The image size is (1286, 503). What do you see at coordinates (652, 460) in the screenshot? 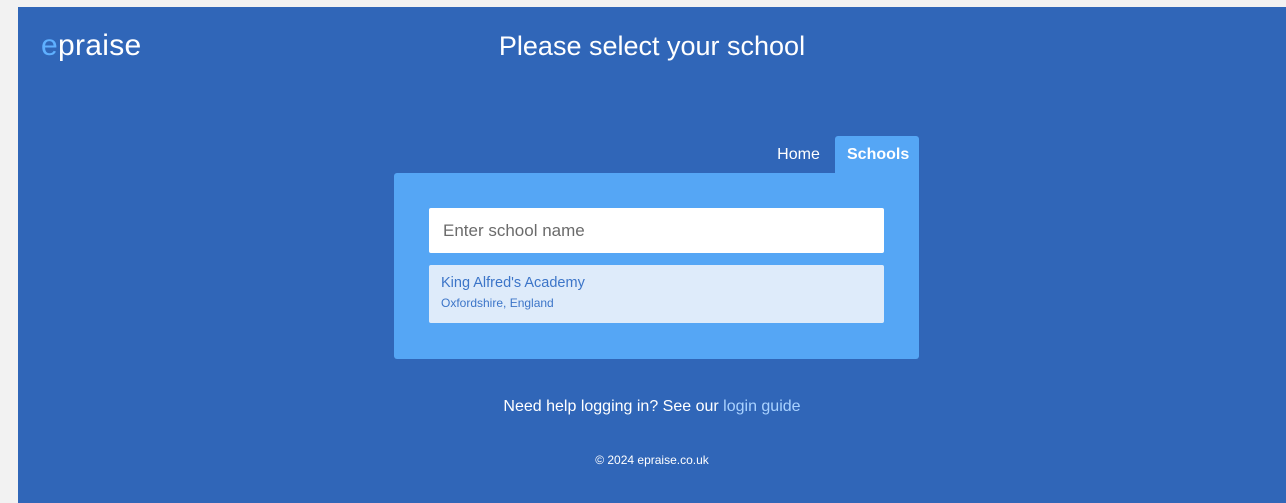
I see `footer-copyright: © 2024 epraise.co.uk` at bounding box center [652, 460].